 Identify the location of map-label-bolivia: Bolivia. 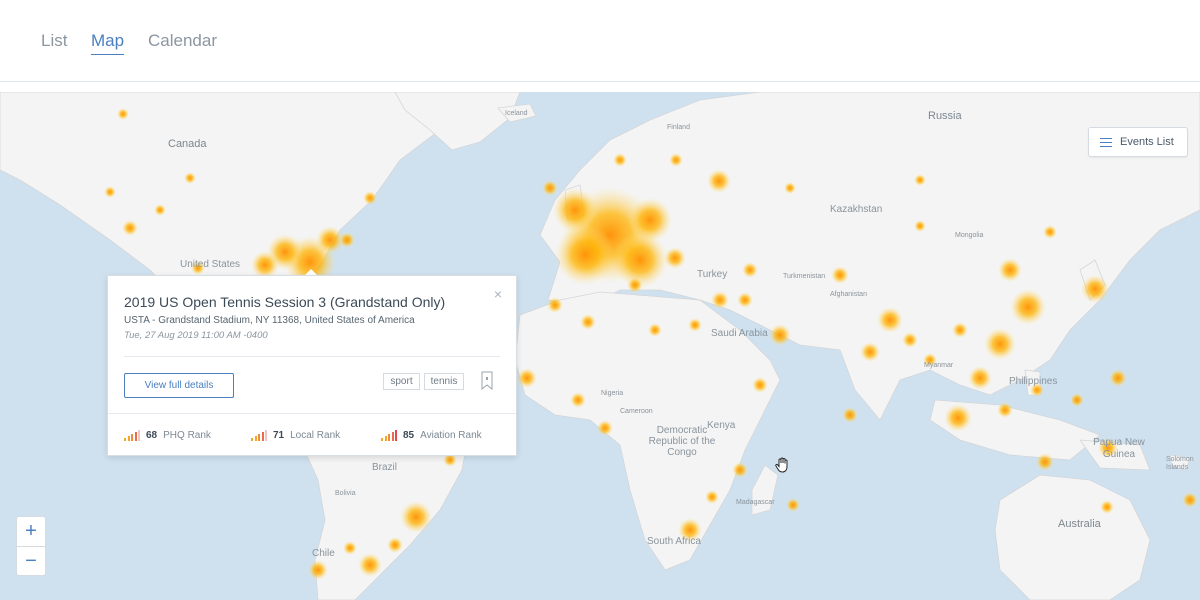
(345, 493).